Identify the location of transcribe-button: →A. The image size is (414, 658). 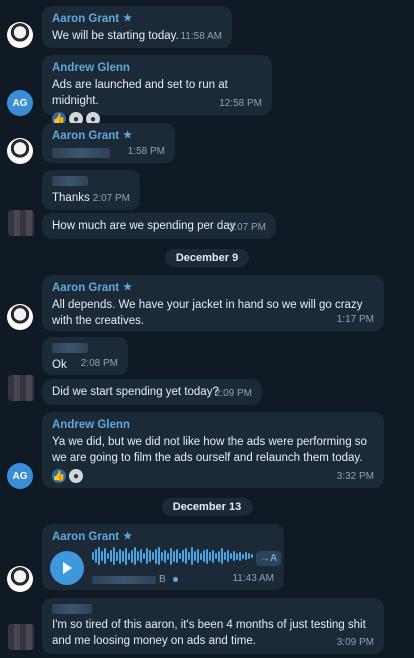
(269, 558).